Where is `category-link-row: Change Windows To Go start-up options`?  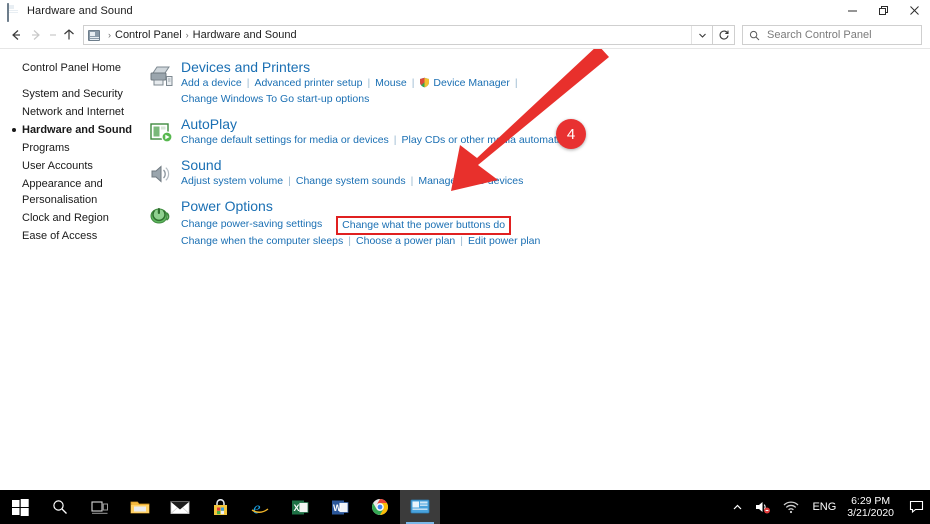
category-link-row: Change Windows To Go start-up options is located at coordinates (555, 99).